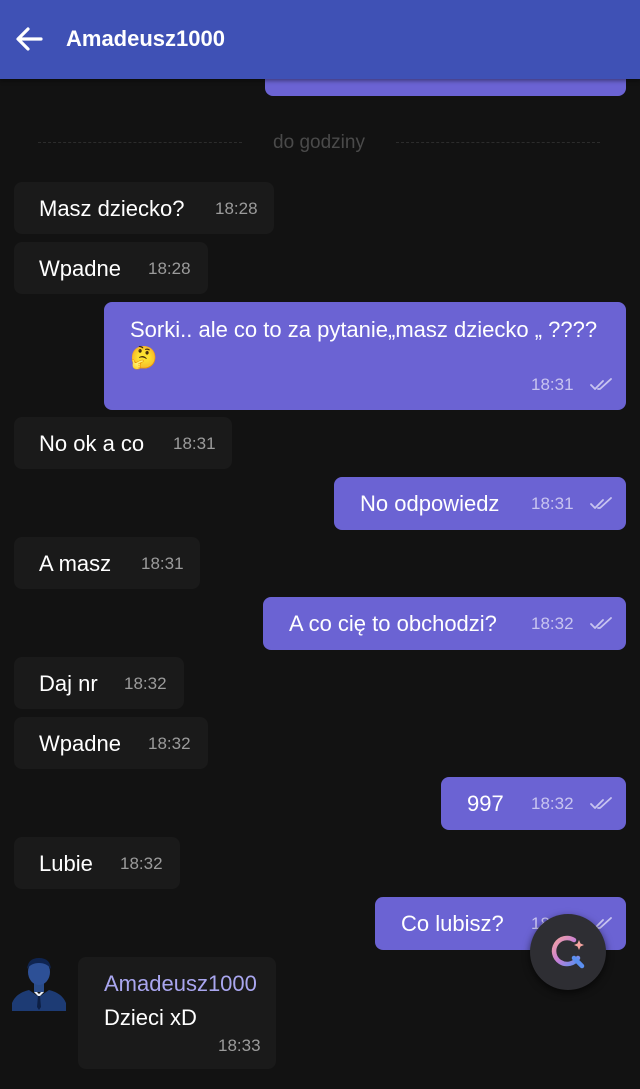 The height and width of the screenshot is (1089, 640). What do you see at coordinates (430, 503) in the screenshot?
I see `message-text: No odpowiedz` at bounding box center [430, 503].